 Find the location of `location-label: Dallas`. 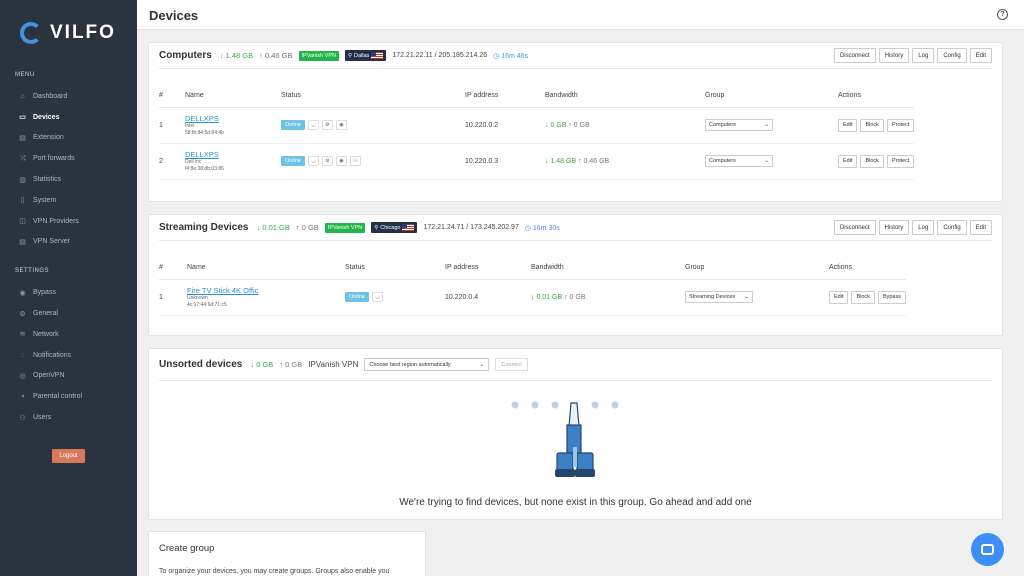

location-label: Dallas is located at coordinates (362, 55).